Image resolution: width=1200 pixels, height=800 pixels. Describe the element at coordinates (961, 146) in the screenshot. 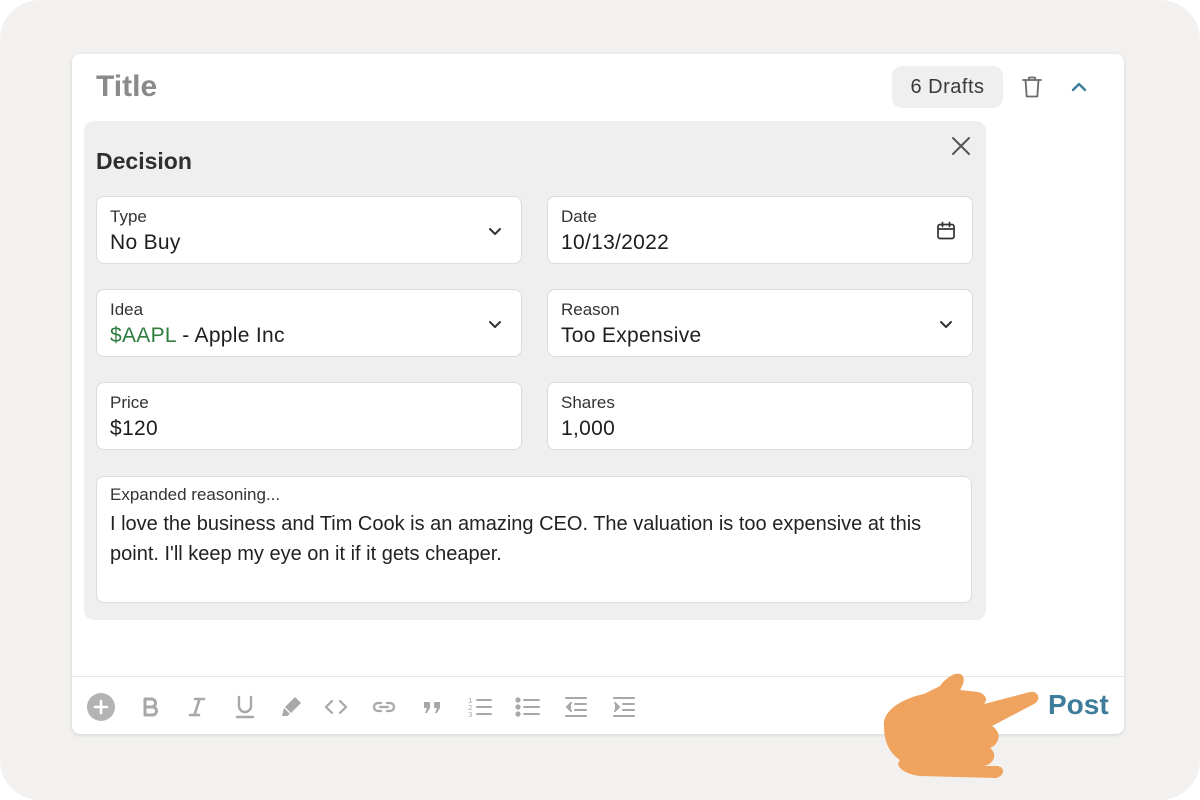

I see `close-icon` at that location.